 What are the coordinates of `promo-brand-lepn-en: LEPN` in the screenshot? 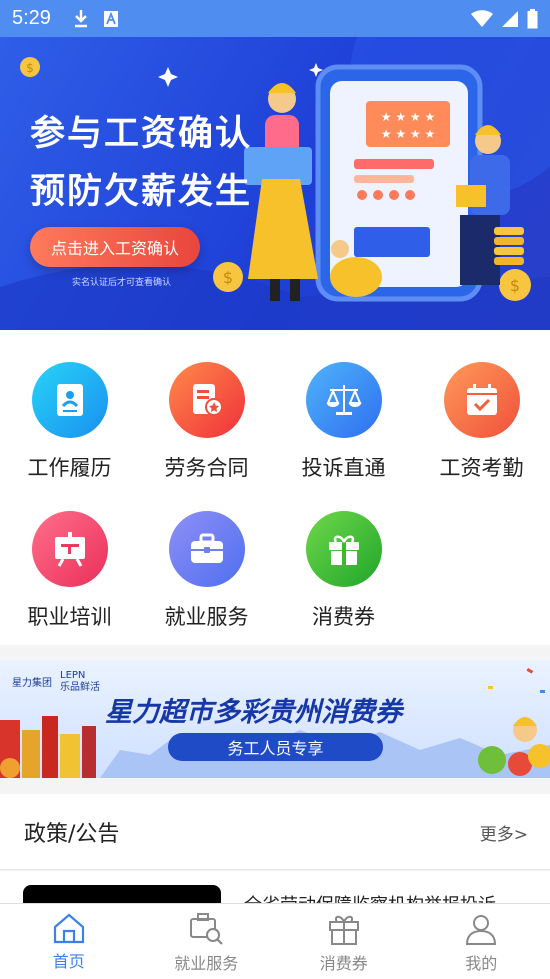 It's located at (73, 675).